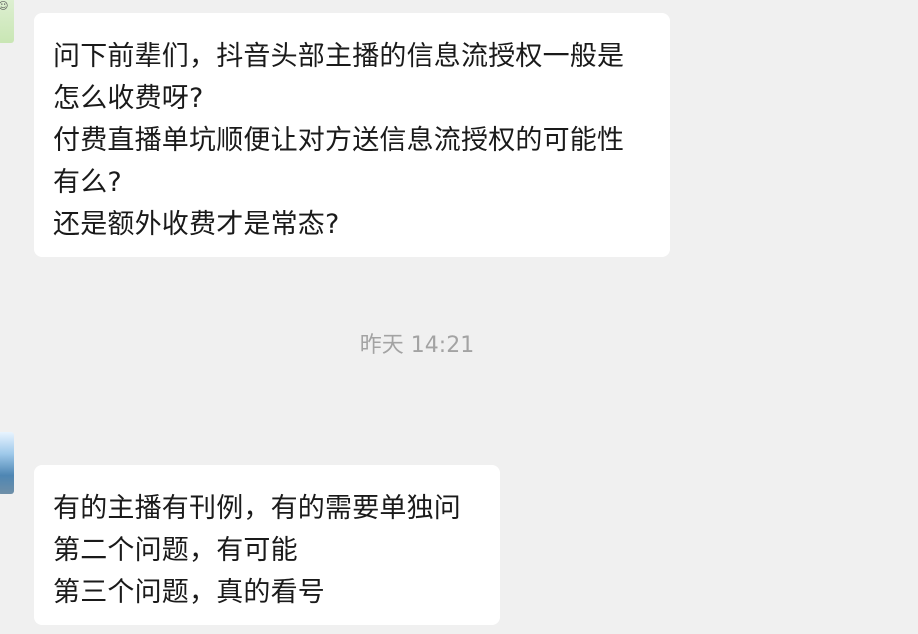  What do you see at coordinates (417, 345) in the screenshot?
I see `timestamp-divider: 昨天 14:21` at bounding box center [417, 345].